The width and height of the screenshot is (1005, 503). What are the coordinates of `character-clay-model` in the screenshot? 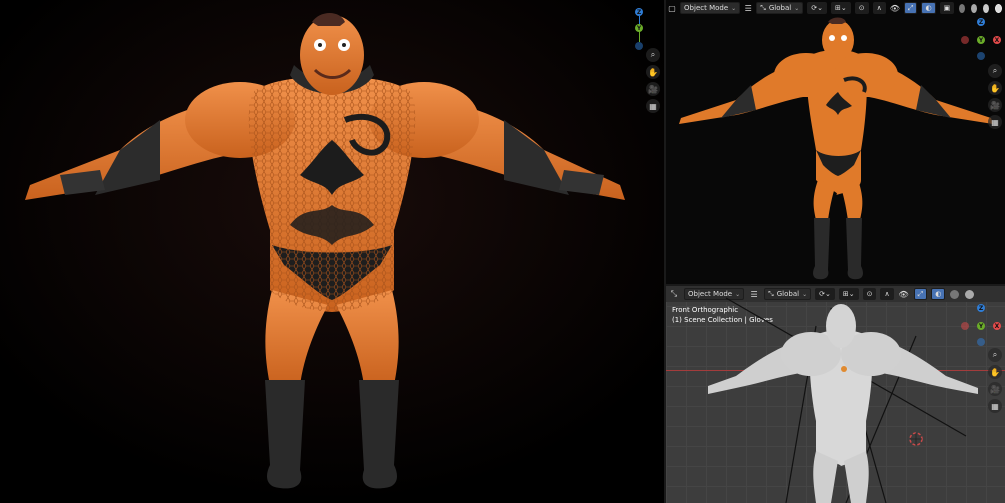 It's located at (843, 400).